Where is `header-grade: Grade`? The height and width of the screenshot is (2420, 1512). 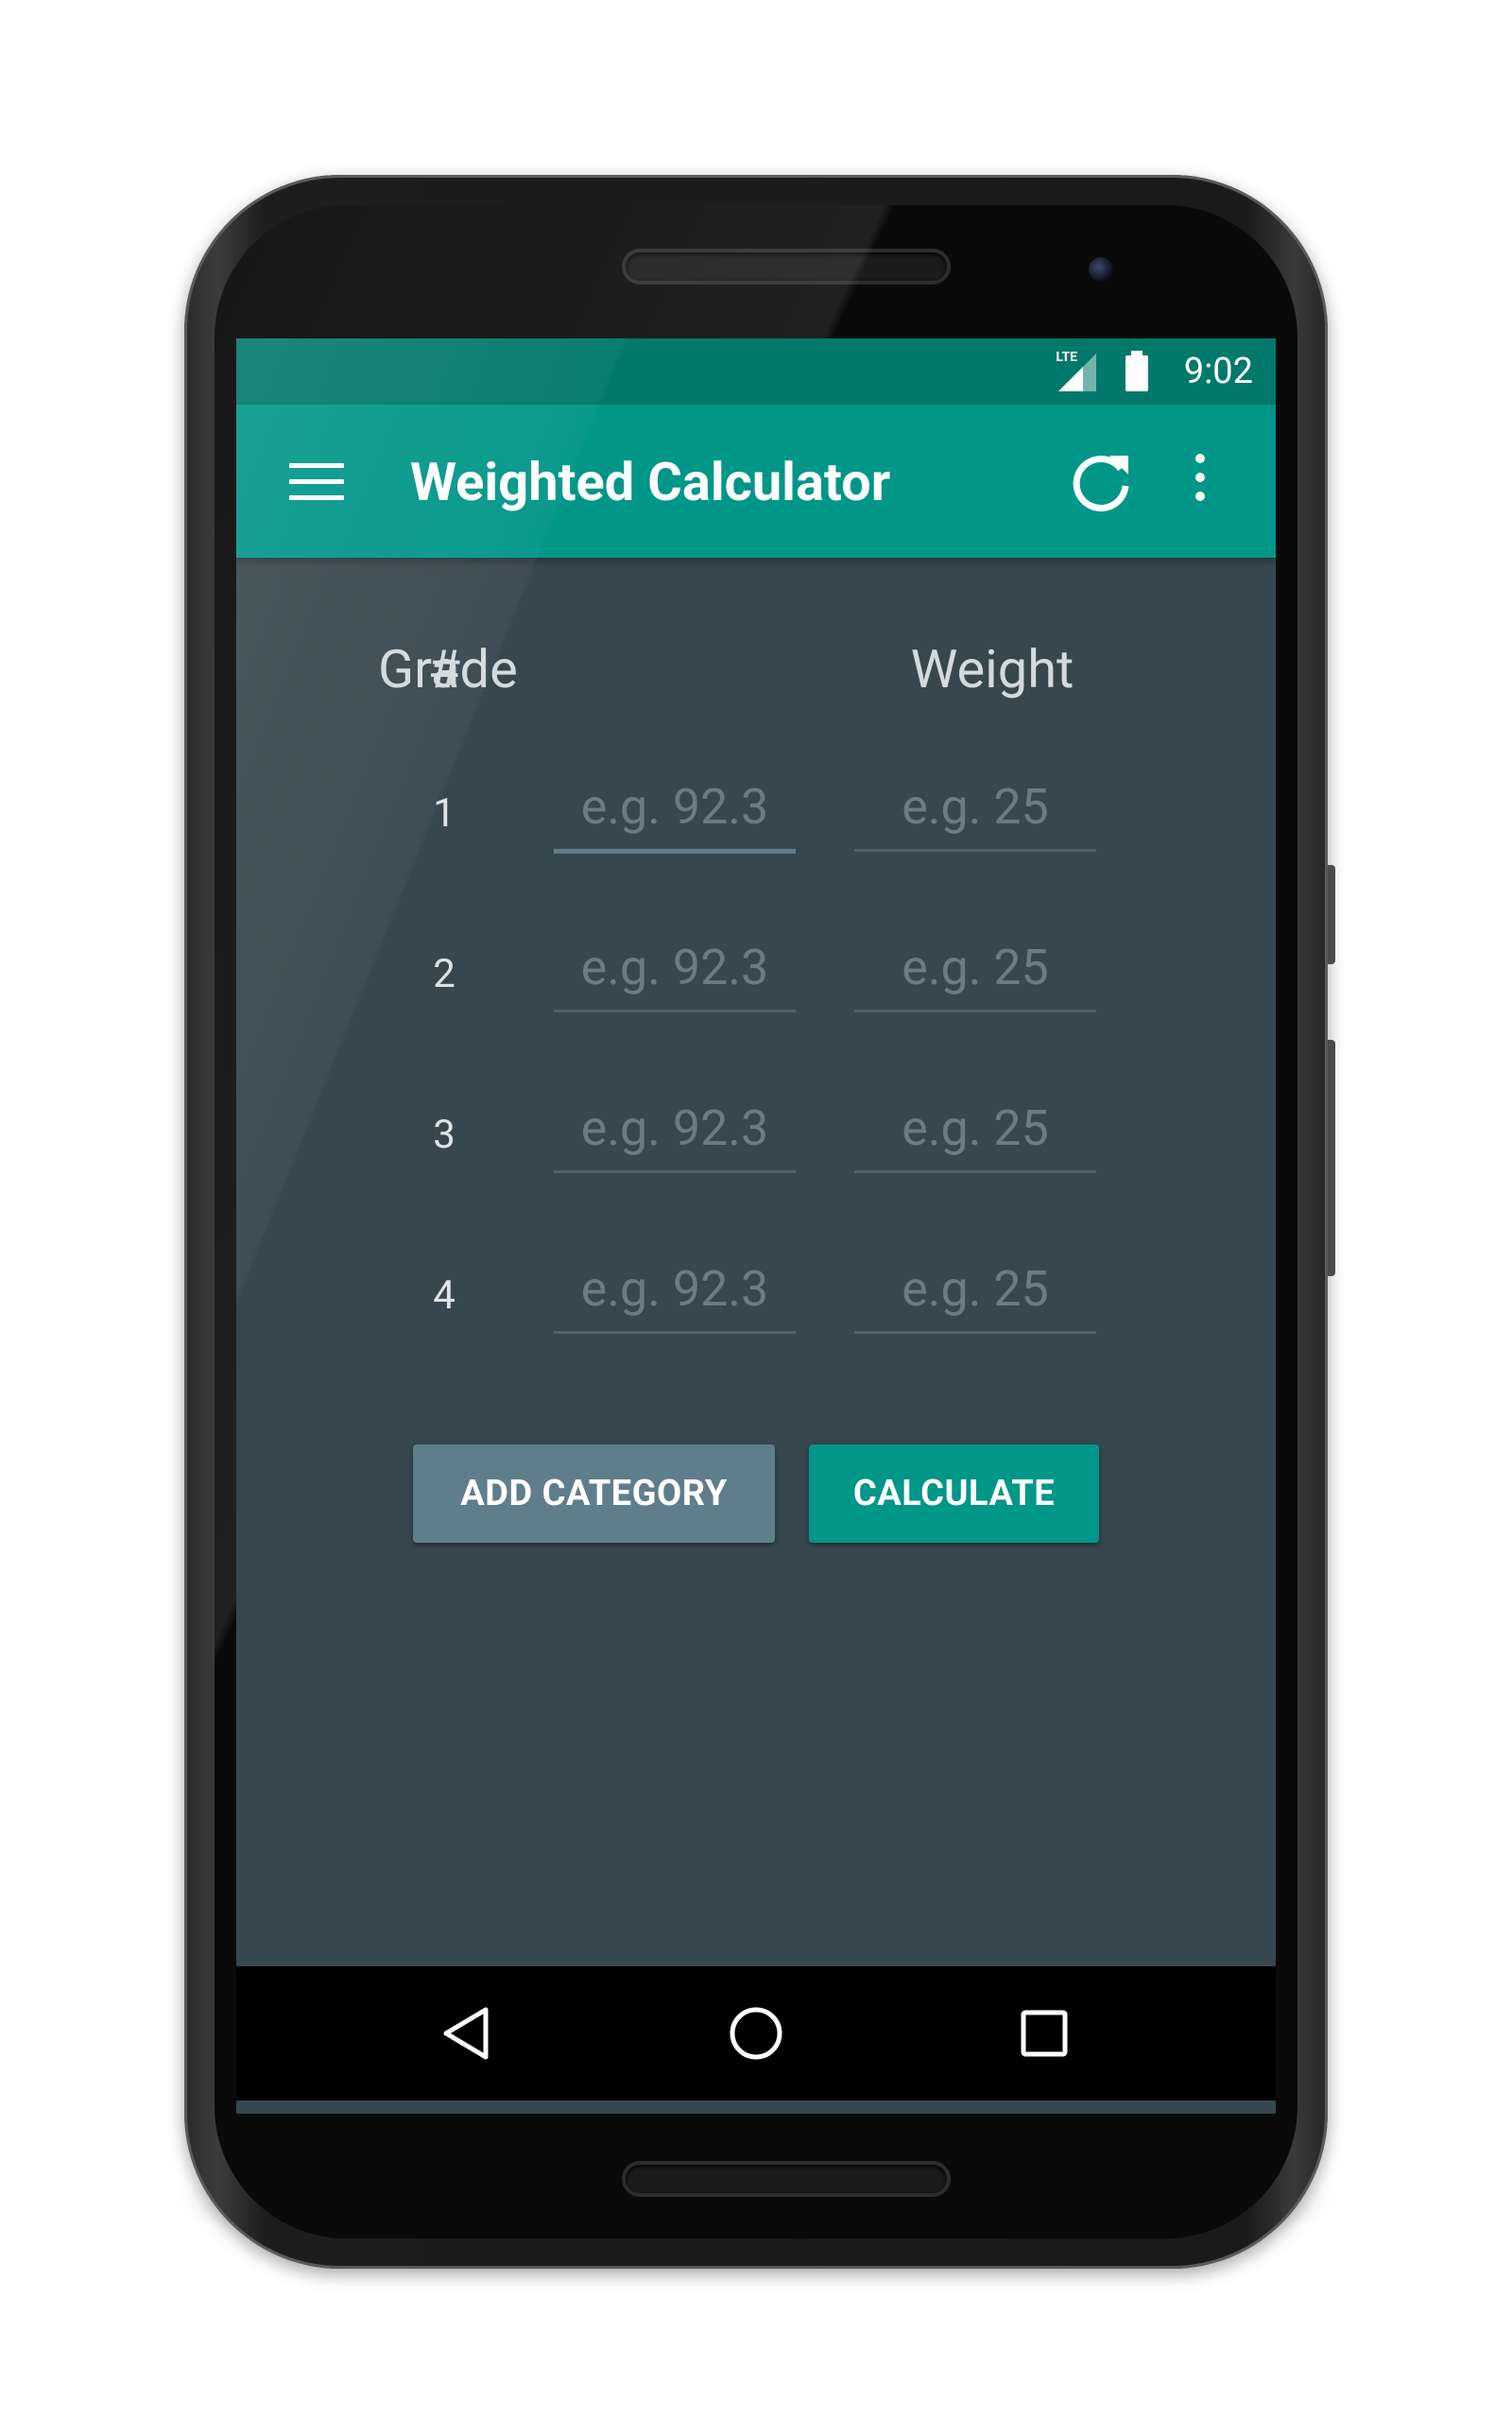
header-grade: Grade is located at coordinates (448, 669).